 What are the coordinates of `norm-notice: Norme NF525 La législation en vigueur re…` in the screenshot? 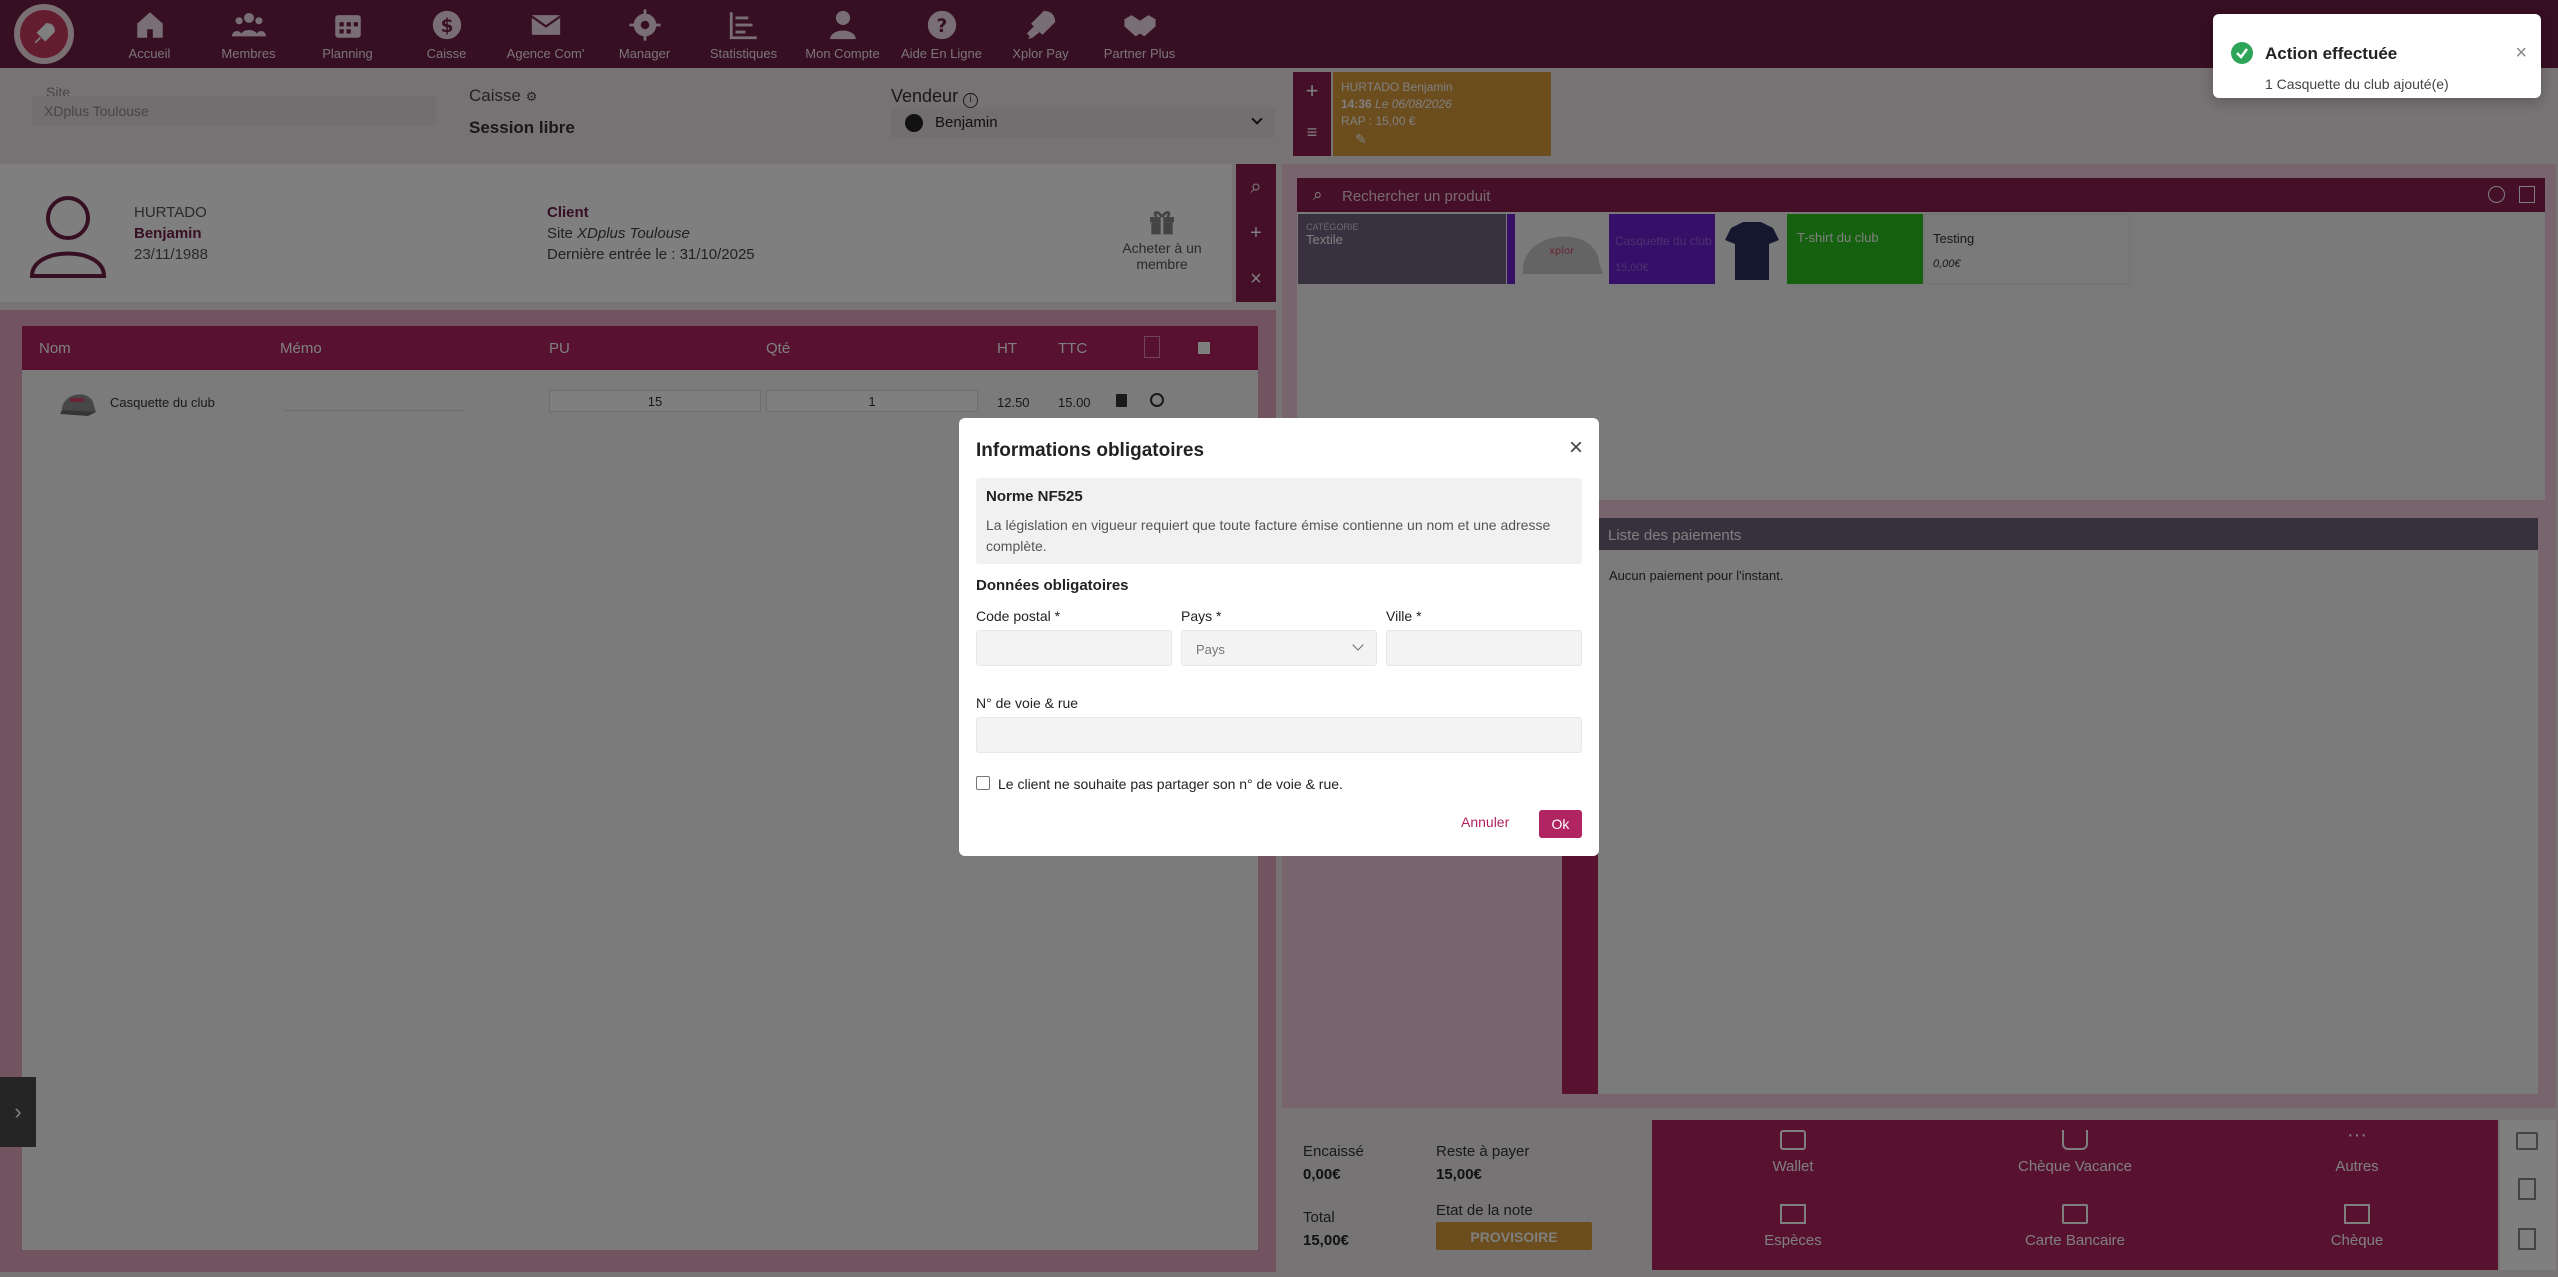 It's located at (1279, 521).